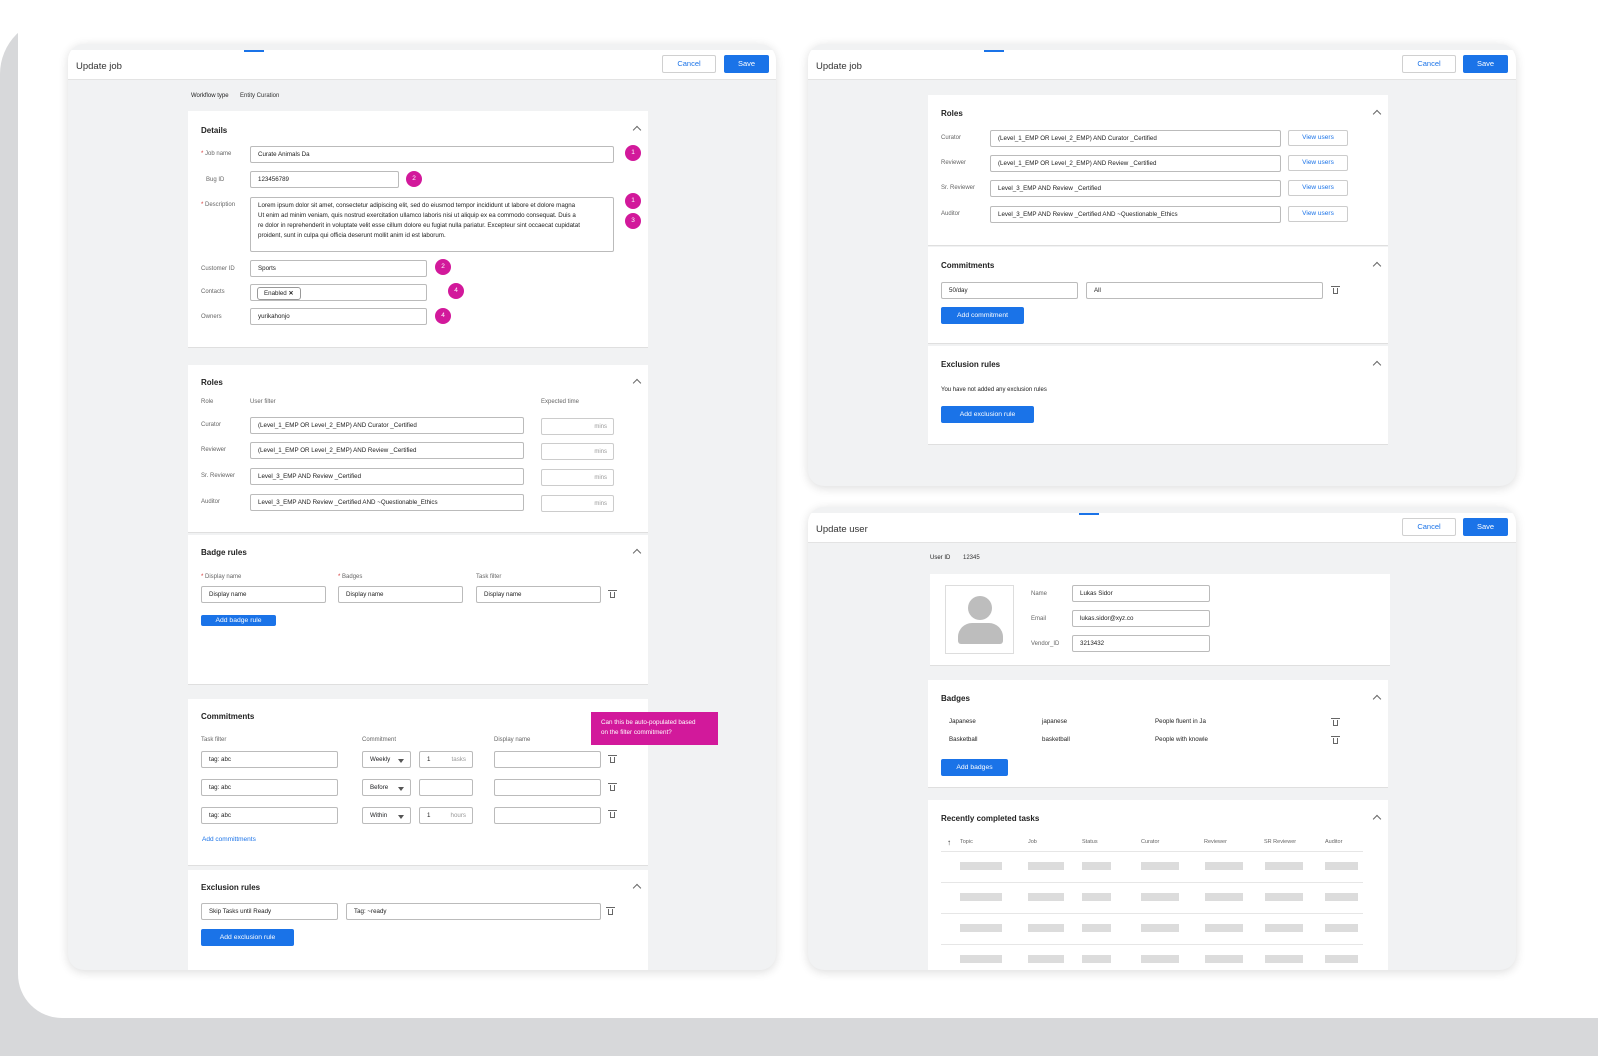 This screenshot has height=1056, width=1598. Describe the element at coordinates (1150, 842) in the screenshot. I see `col-curator: Curator` at that location.